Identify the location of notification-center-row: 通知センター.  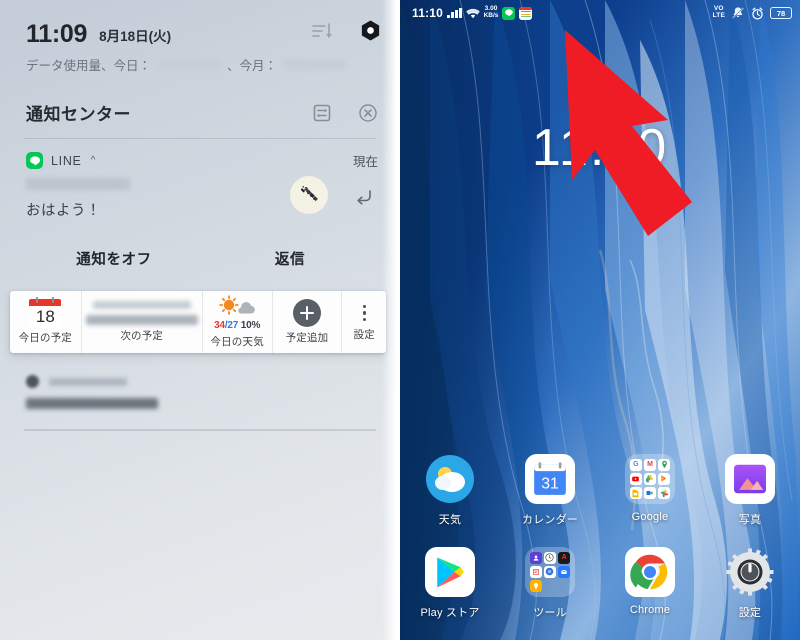
(200, 112).